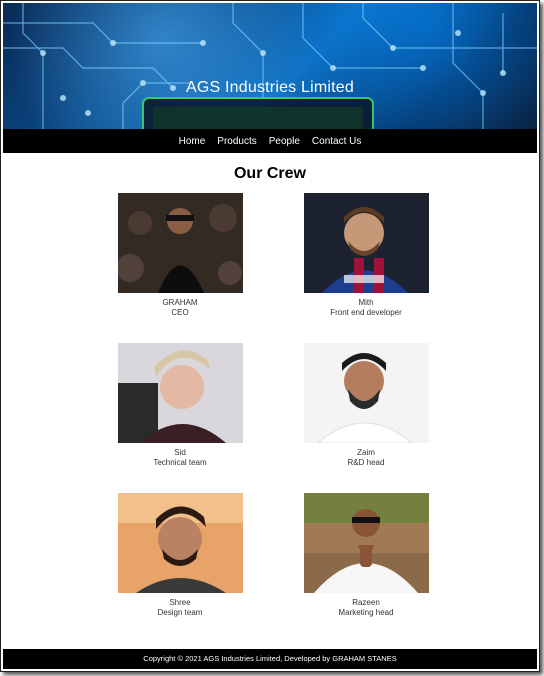  Describe the element at coordinates (366, 302) in the screenshot. I see `member-name: Mith` at that location.